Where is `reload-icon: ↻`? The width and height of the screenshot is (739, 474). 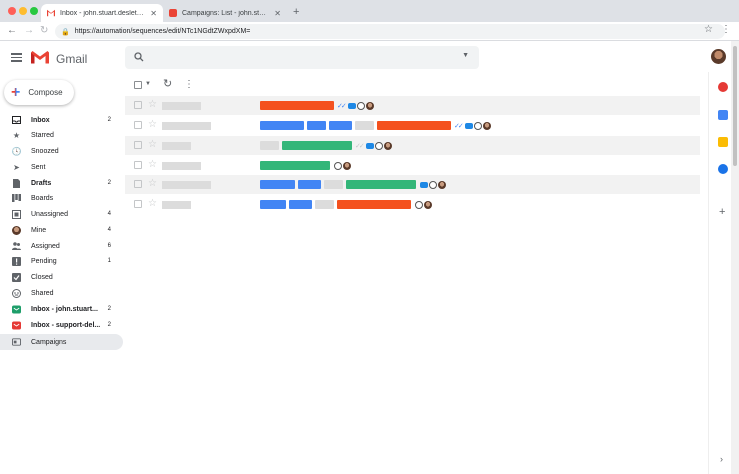 reload-icon: ↻ is located at coordinates (44, 31).